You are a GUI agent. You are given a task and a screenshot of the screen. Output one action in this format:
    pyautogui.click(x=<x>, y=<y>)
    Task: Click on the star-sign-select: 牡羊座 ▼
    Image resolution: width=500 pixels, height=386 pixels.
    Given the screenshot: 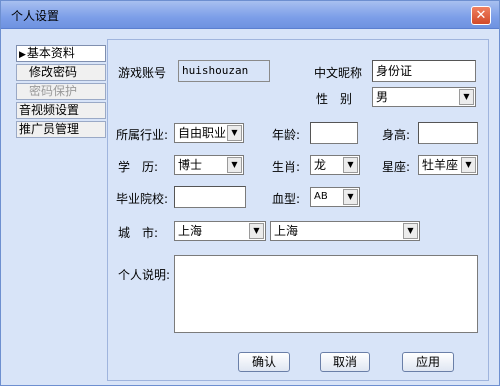 What is the action you would take?
    pyautogui.click(x=448, y=165)
    